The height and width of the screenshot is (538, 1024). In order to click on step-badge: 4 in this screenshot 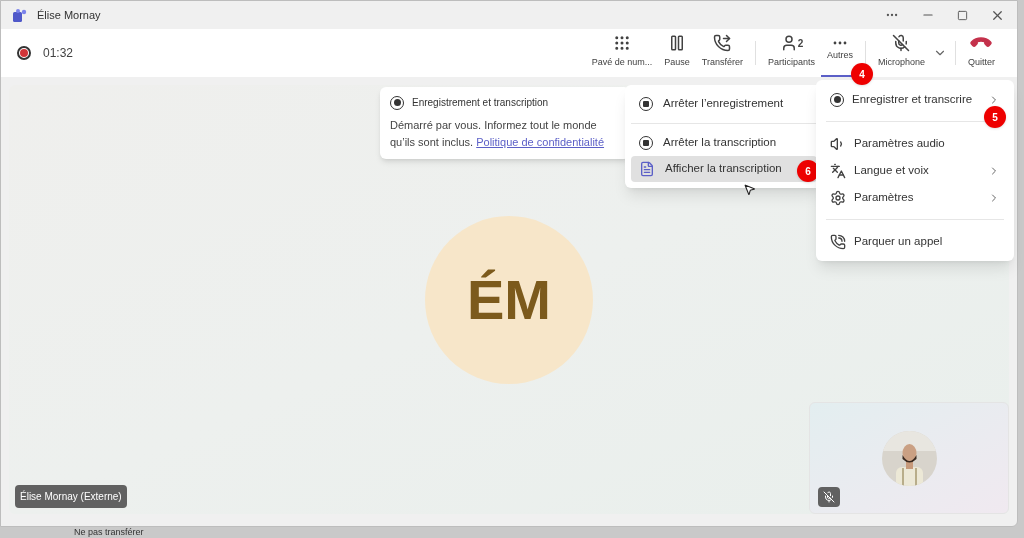, I will do `click(861, 74)`.